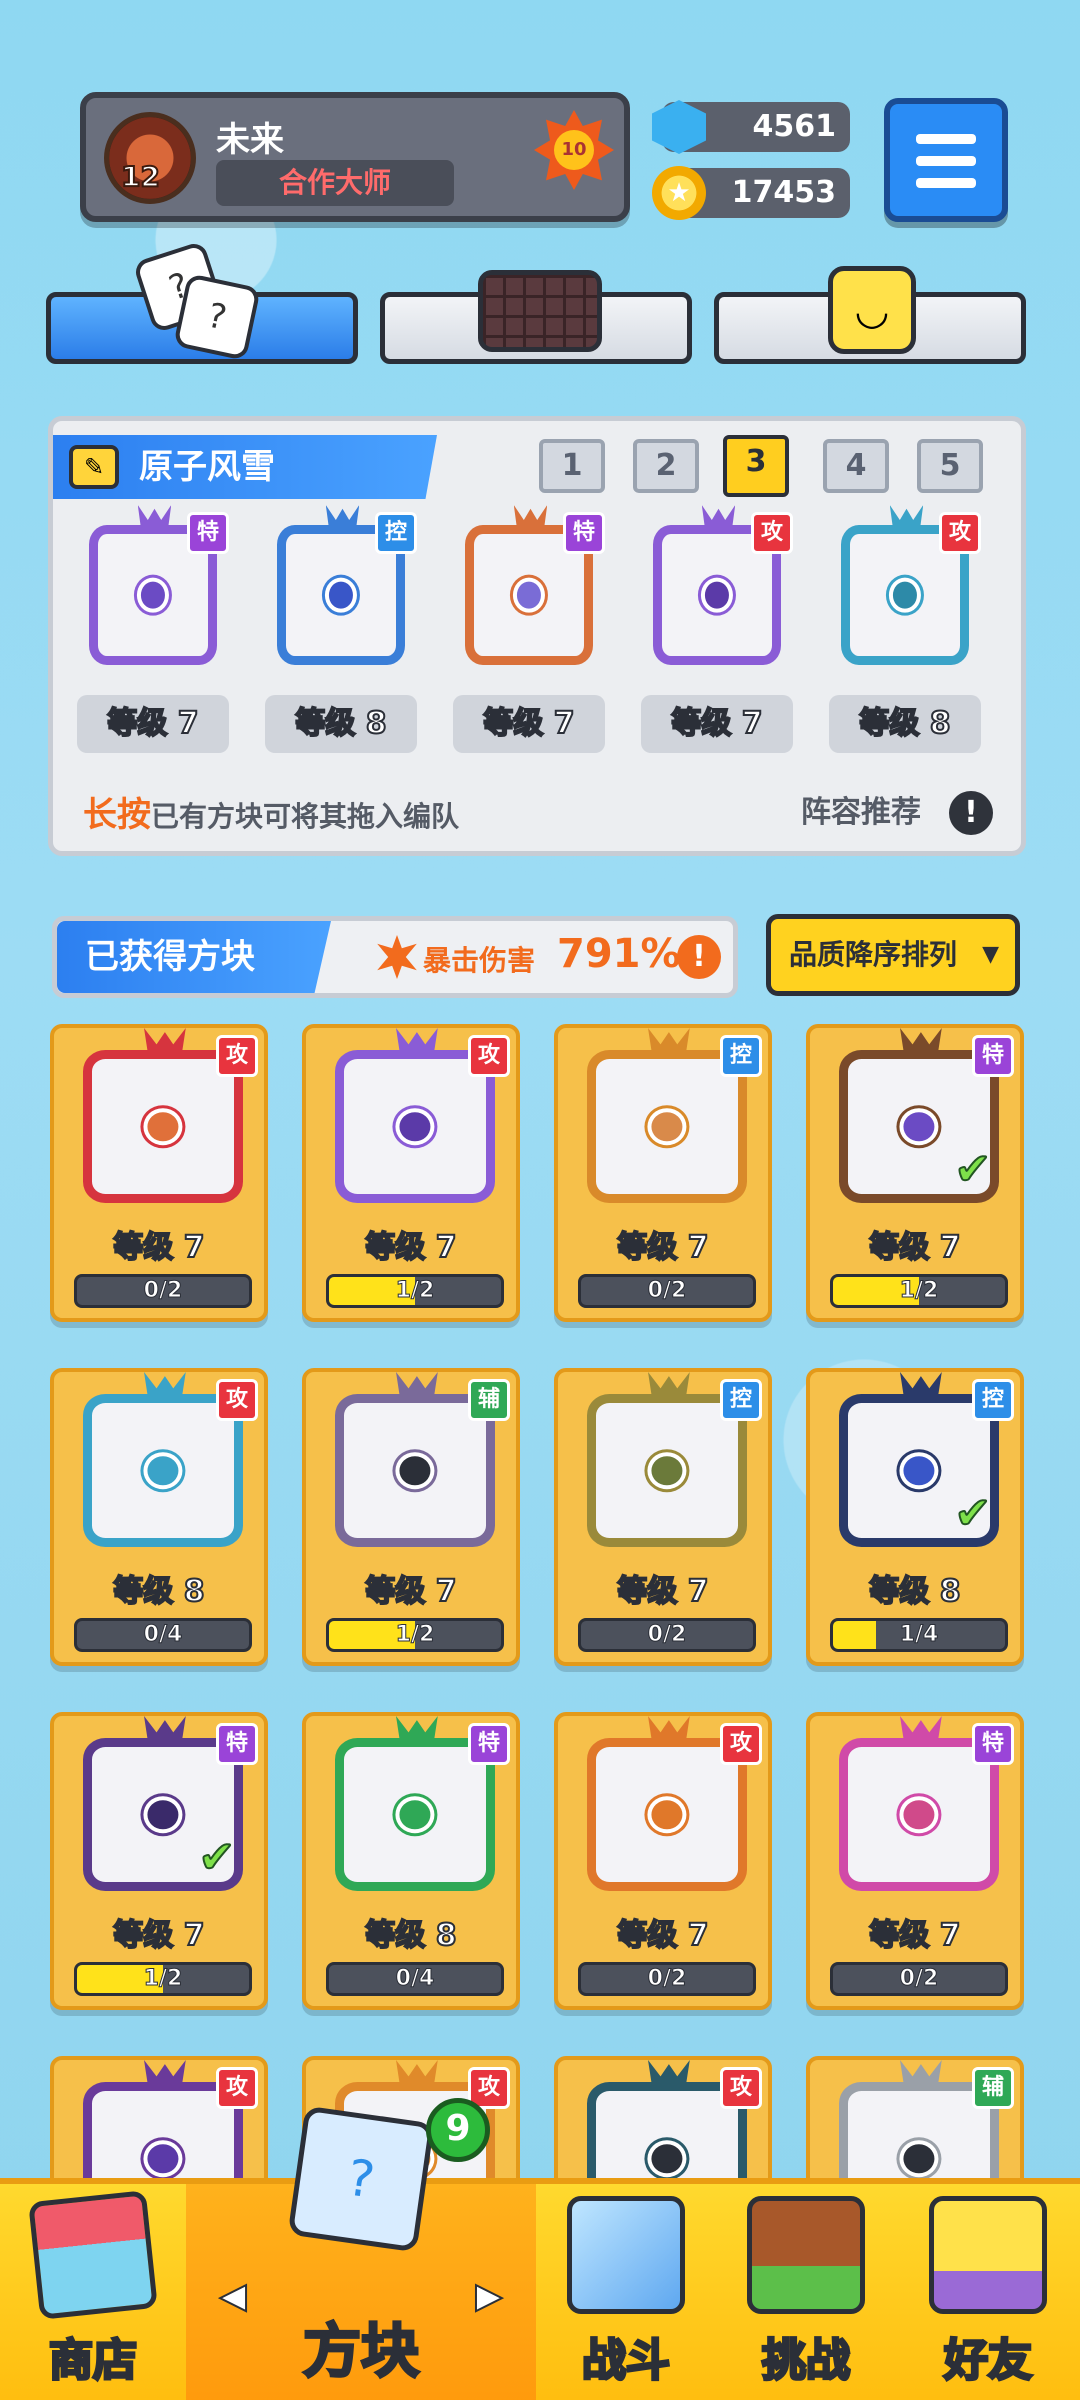 The width and height of the screenshot is (1080, 2400). What do you see at coordinates (572, 466) in the screenshot?
I see `team-slot-1: 1` at bounding box center [572, 466].